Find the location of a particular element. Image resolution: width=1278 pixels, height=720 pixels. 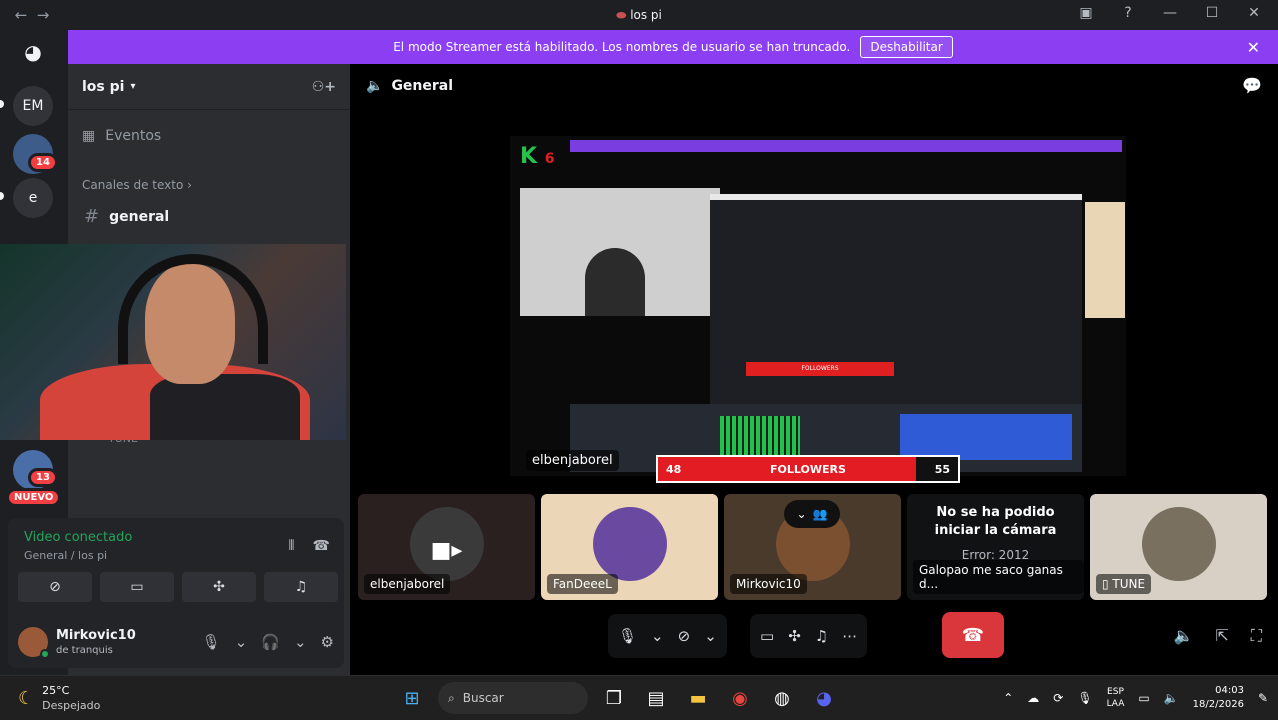

nested-side-window is located at coordinates (1105, 260).